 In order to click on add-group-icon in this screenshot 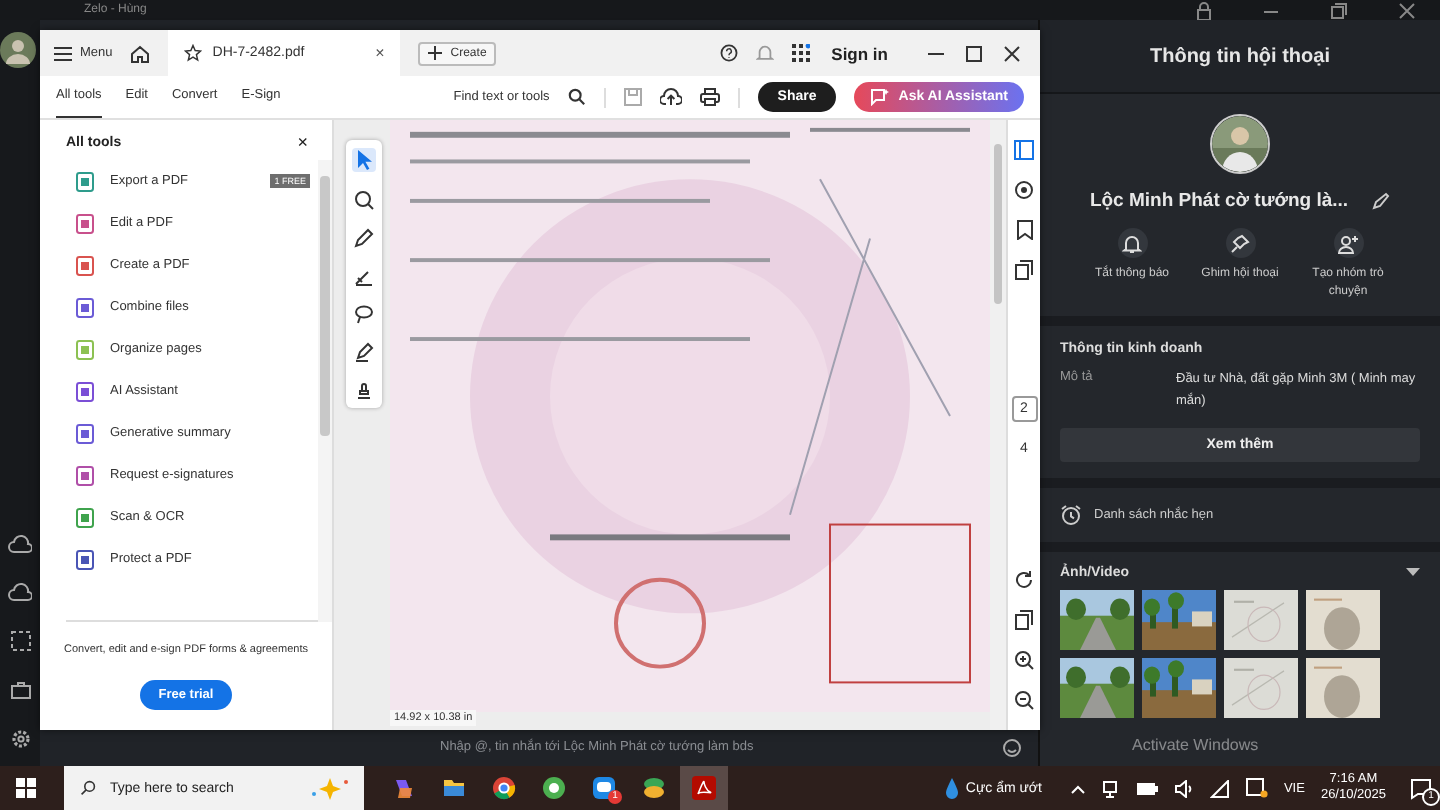, I will do `click(1348, 243)`.